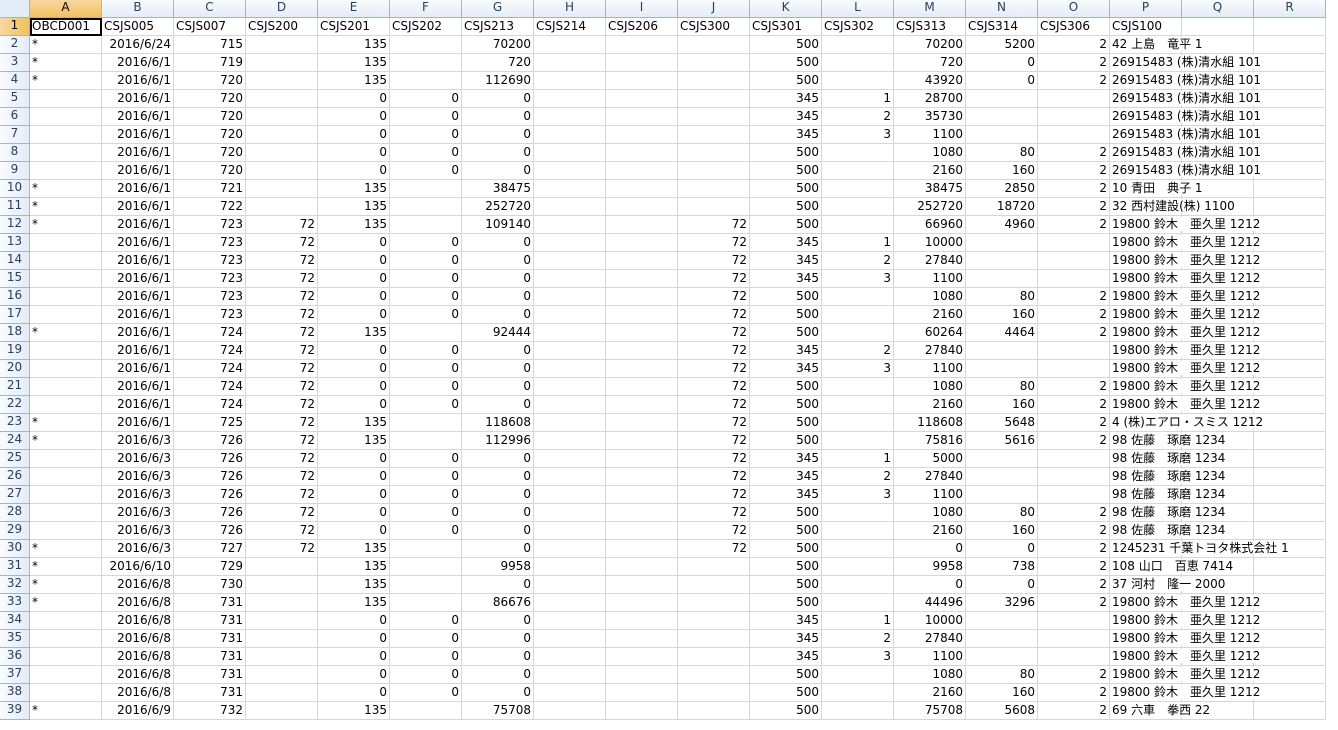  Describe the element at coordinates (858, 369) in the screenshot. I see `cell-l20: 3` at that location.